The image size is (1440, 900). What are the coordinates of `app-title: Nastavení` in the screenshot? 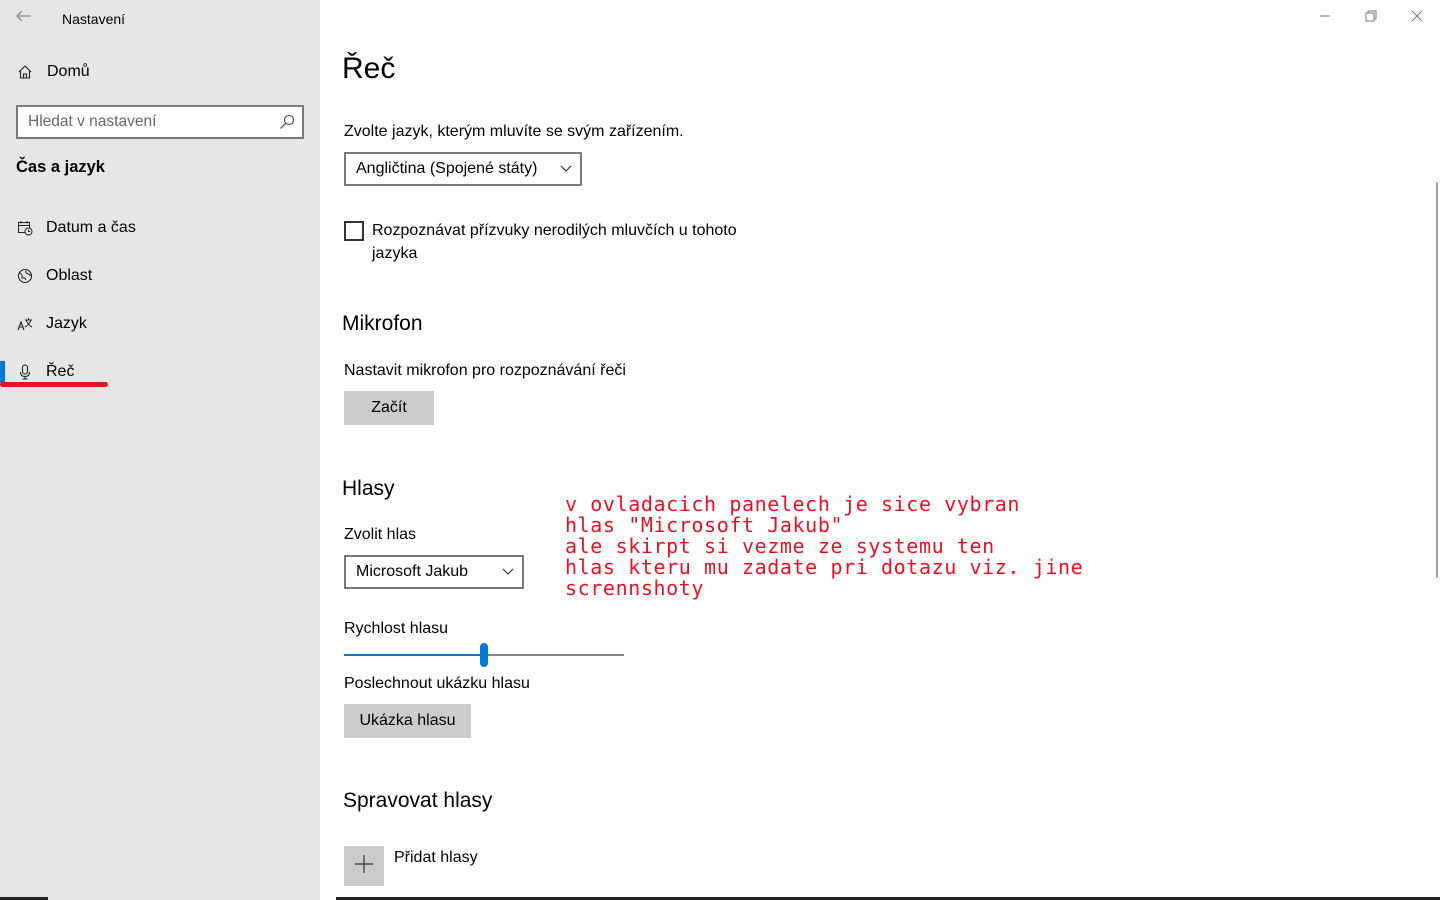 It's located at (94, 19).